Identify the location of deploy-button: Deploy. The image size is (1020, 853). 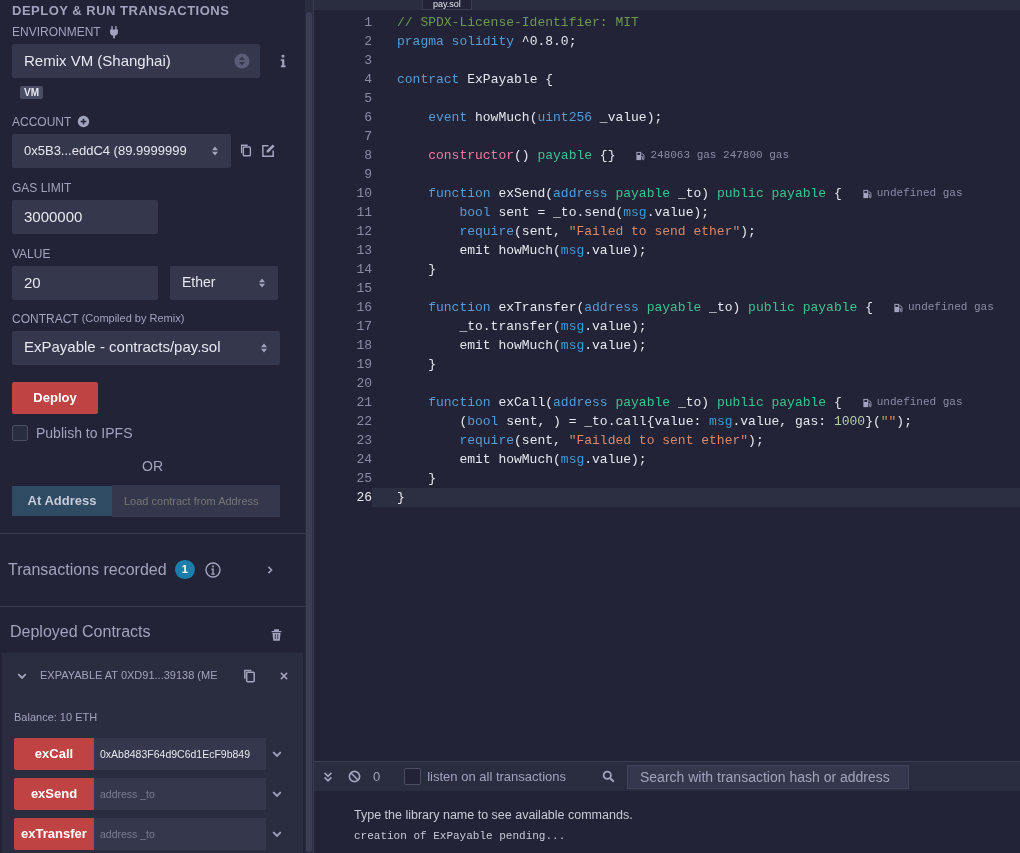
(55, 397).